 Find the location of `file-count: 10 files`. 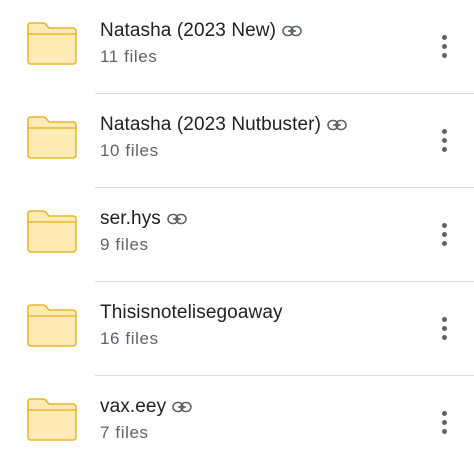

file-count: 10 files is located at coordinates (129, 150).